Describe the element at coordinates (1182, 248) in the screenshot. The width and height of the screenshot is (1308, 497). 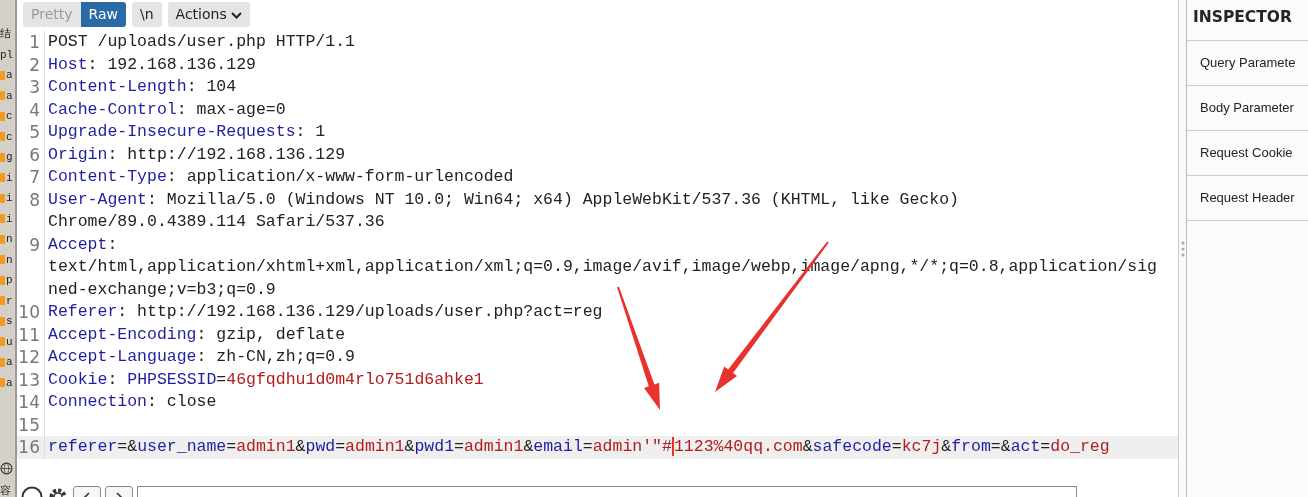
I see `splitter-handle-icon` at that location.